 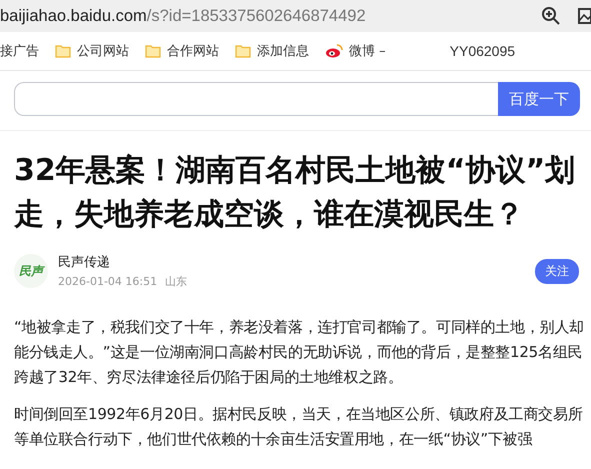 I want to click on zoom-icon, so click(x=551, y=16).